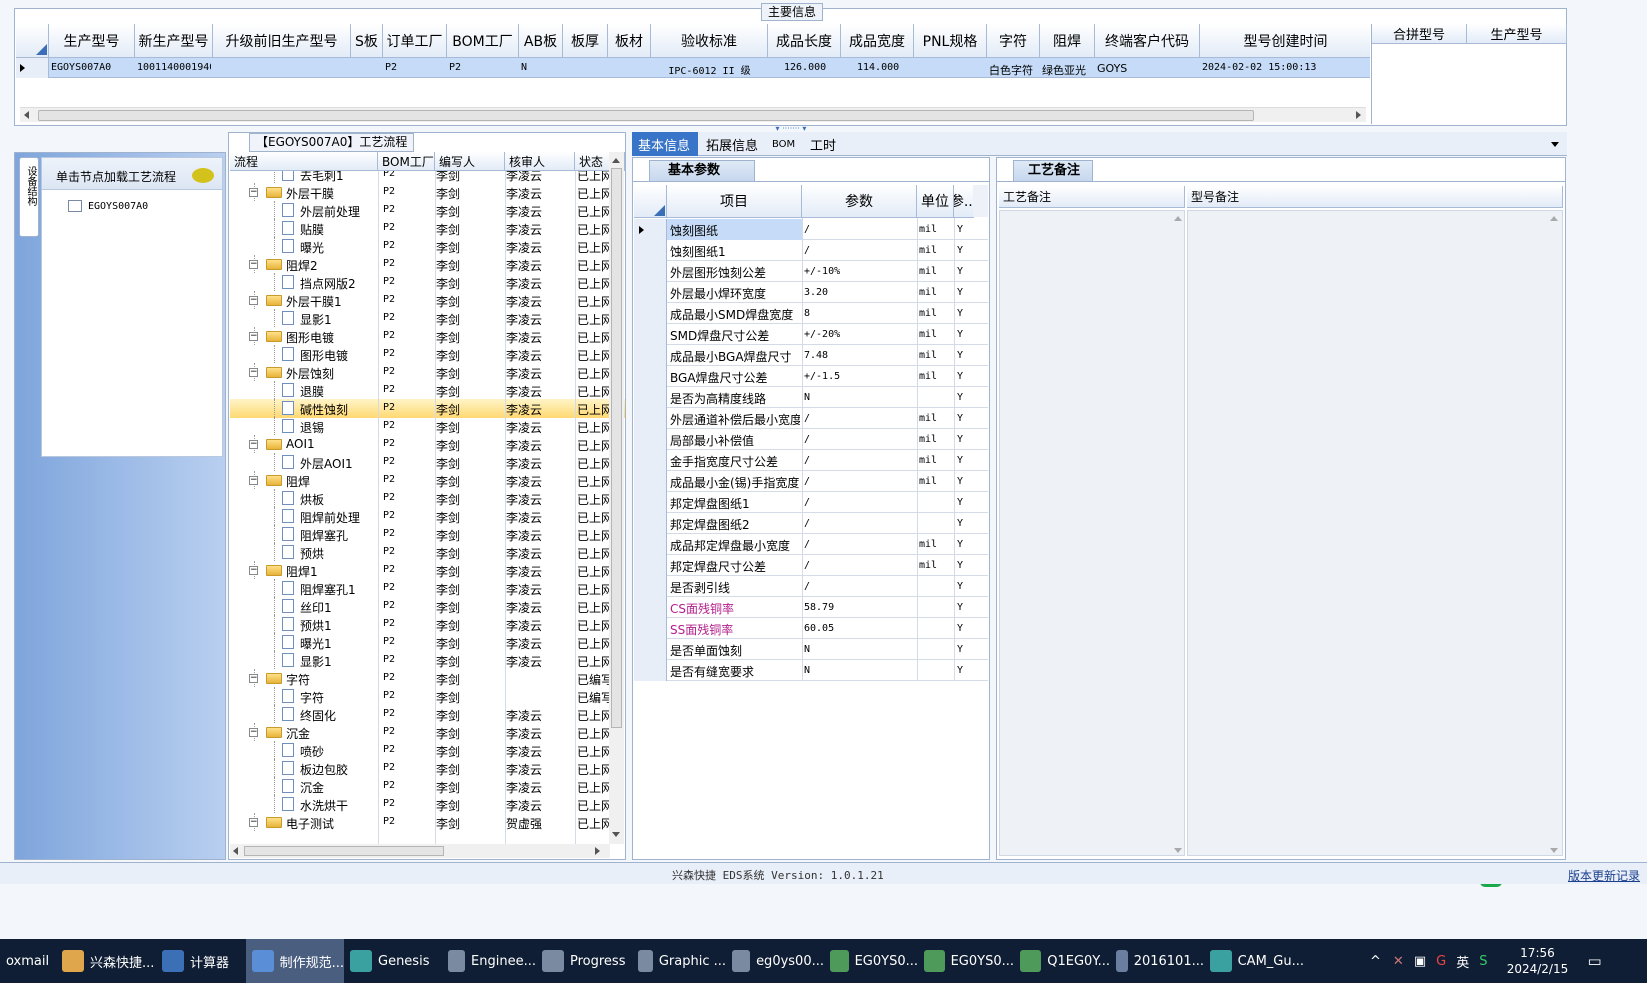  Describe the element at coordinates (427, 534) in the screenshot. I see `process-row: 阻焊塞孔 P2 李剑 李凌云 已上网` at that location.